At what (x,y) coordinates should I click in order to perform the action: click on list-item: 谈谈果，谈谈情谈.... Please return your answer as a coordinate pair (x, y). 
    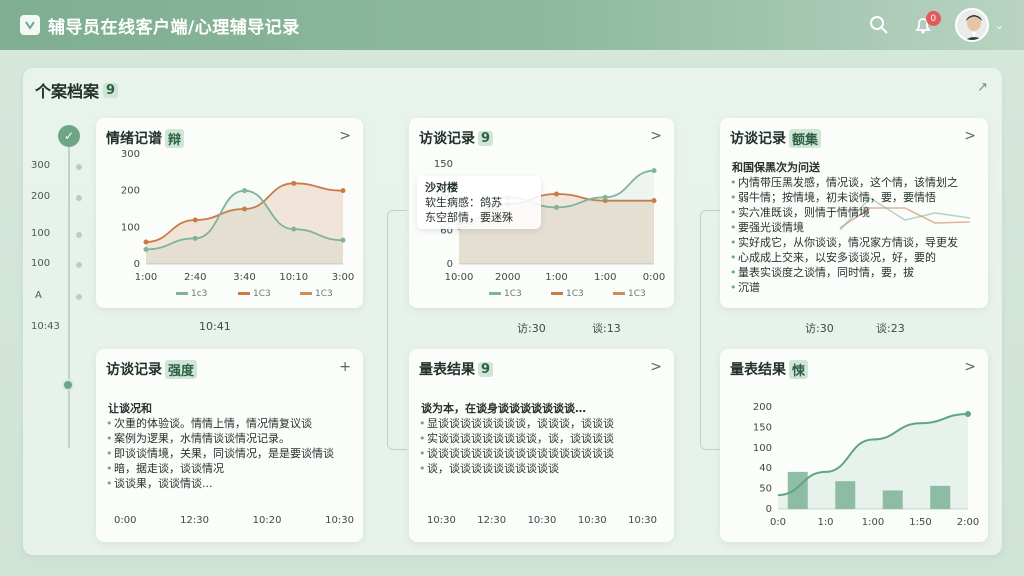
    Looking at the image, I should click on (231, 483).